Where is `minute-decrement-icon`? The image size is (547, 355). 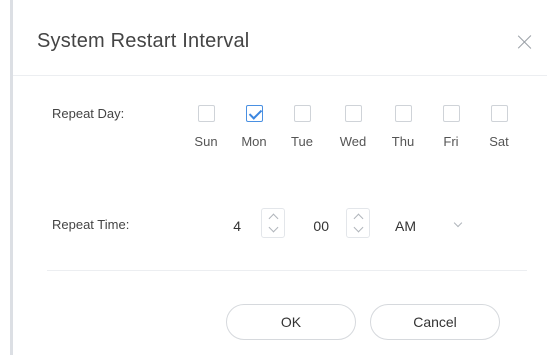
minute-decrement-icon is located at coordinates (358, 230).